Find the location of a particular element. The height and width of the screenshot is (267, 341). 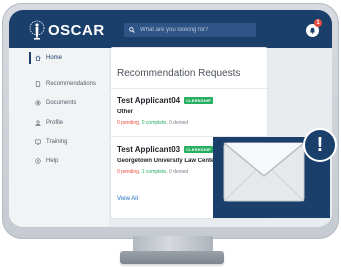

alert-icon: ! is located at coordinates (320, 145).